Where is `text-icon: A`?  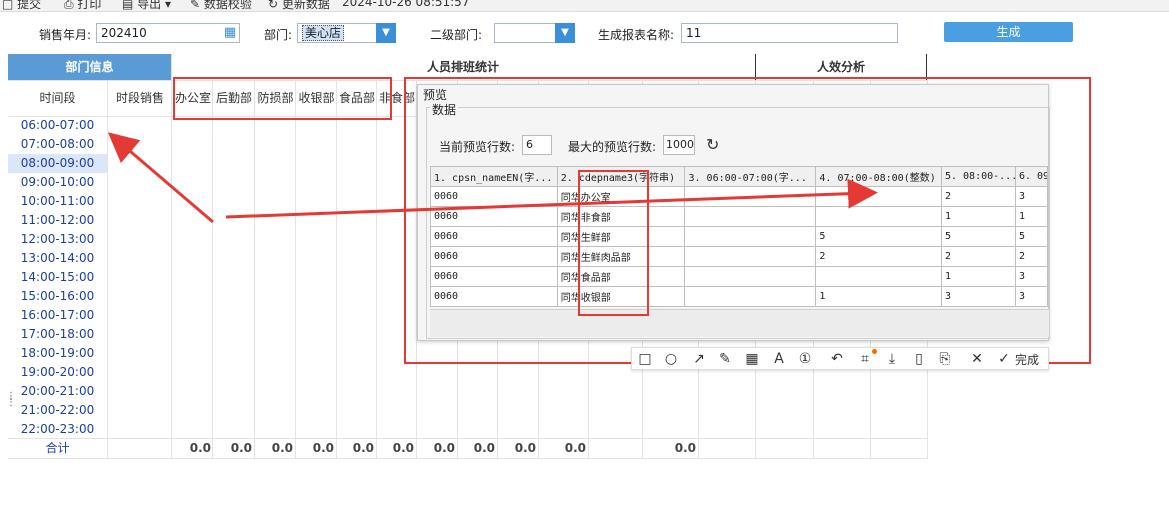
text-icon: A is located at coordinates (779, 359).